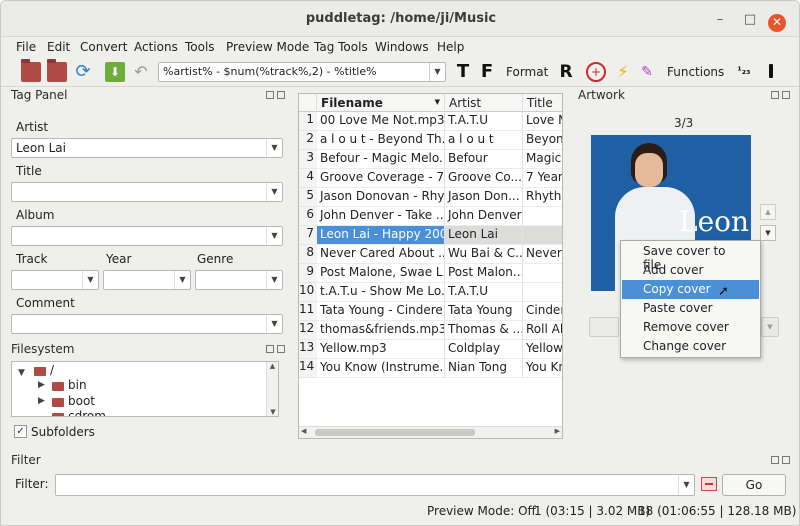  Describe the element at coordinates (542, 330) in the screenshot. I see `cell-title: Roll Al` at that location.